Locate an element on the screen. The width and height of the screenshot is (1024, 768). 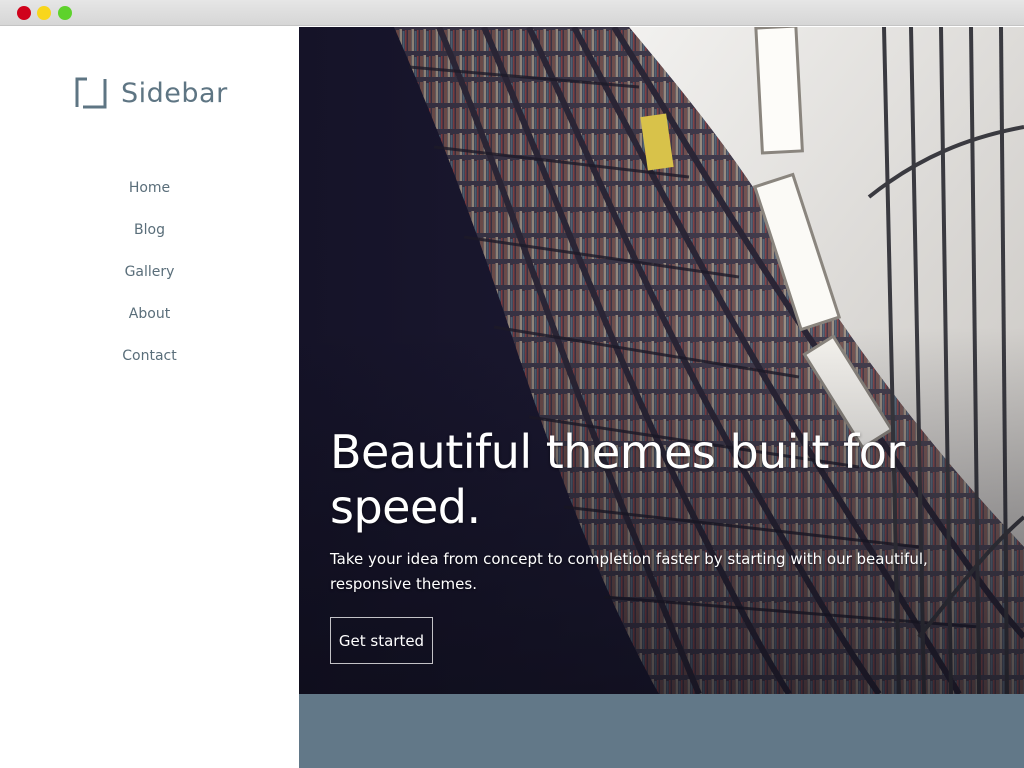
nav-link-contact: Contact is located at coordinates (149, 356).